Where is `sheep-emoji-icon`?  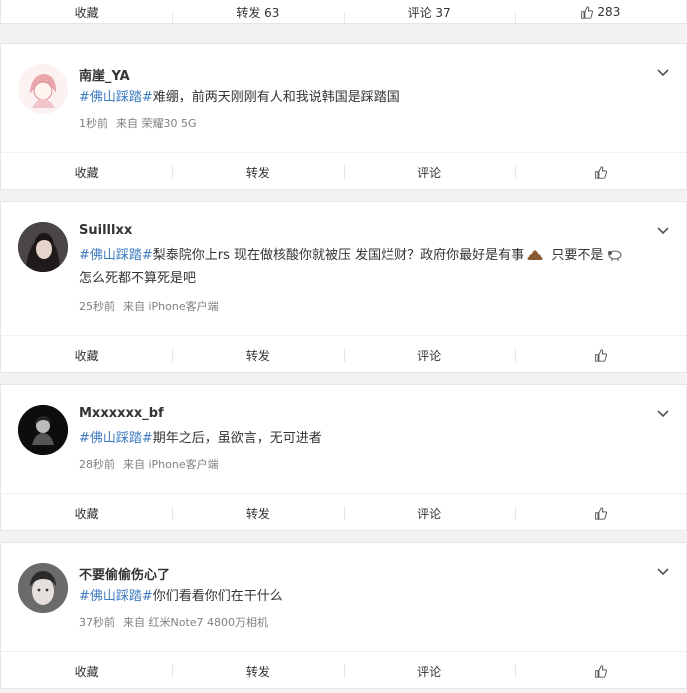 sheep-emoji-icon is located at coordinates (615, 255).